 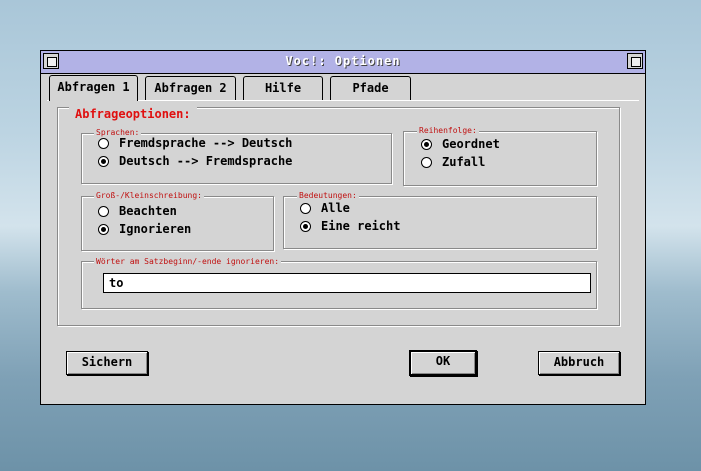 I want to click on radio-label: Ignorieren, so click(x=155, y=229).